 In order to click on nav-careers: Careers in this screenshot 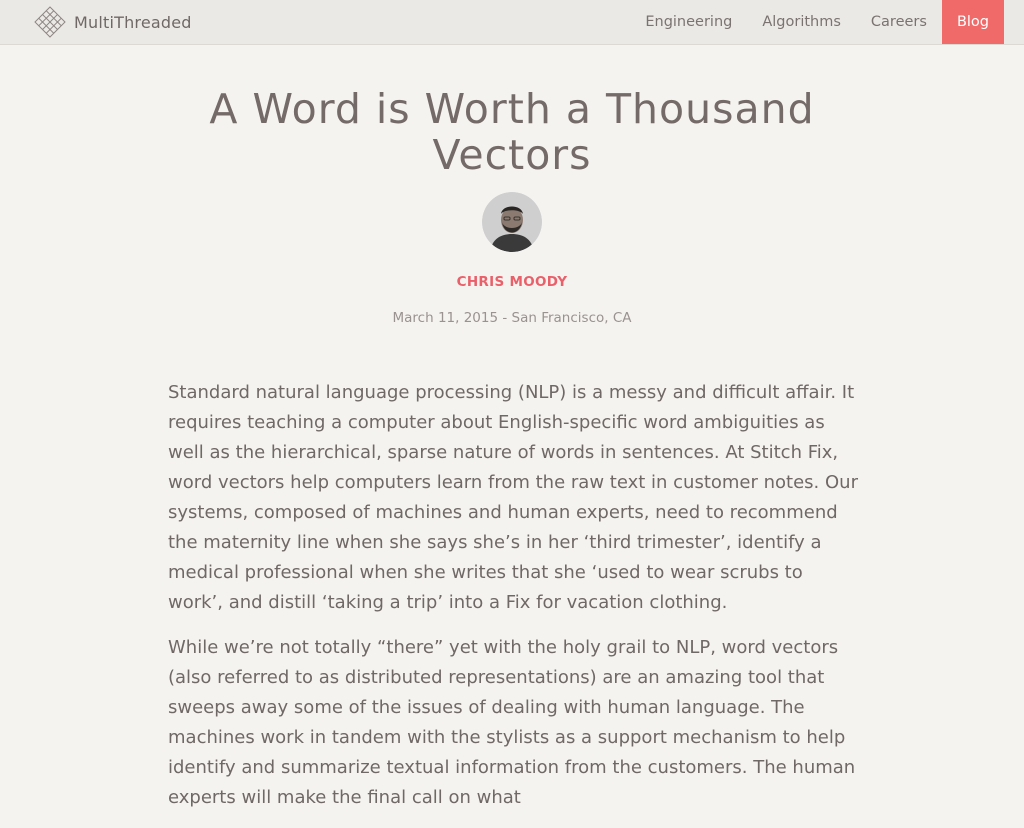, I will do `click(899, 22)`.